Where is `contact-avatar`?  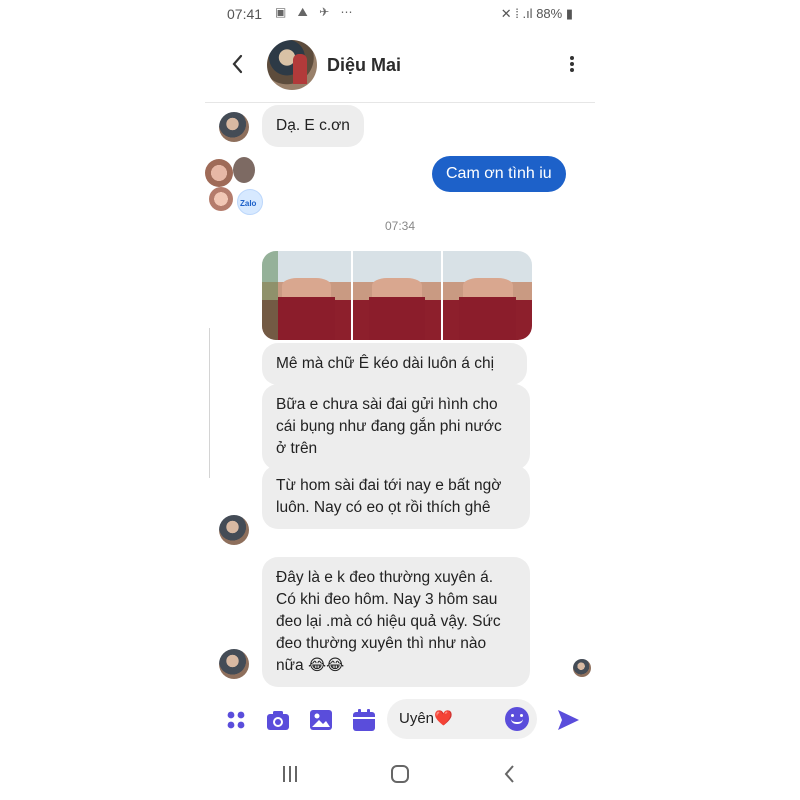 contact-avatar is located at coordinates (292, 65).